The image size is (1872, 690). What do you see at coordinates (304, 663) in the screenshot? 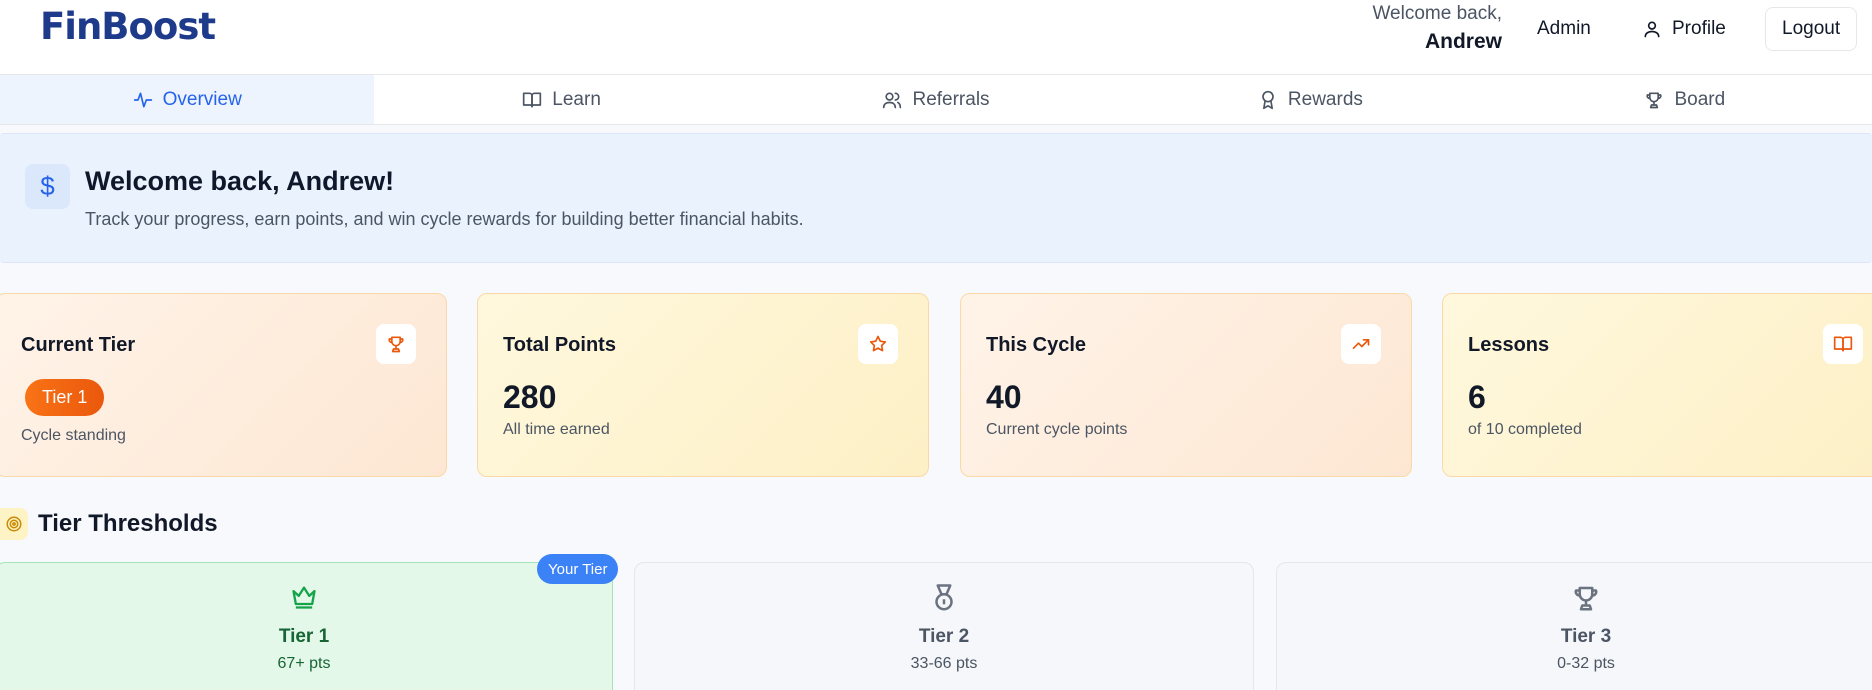
I see `tier-points: 67+ pts` at bounding box center [304, 663].